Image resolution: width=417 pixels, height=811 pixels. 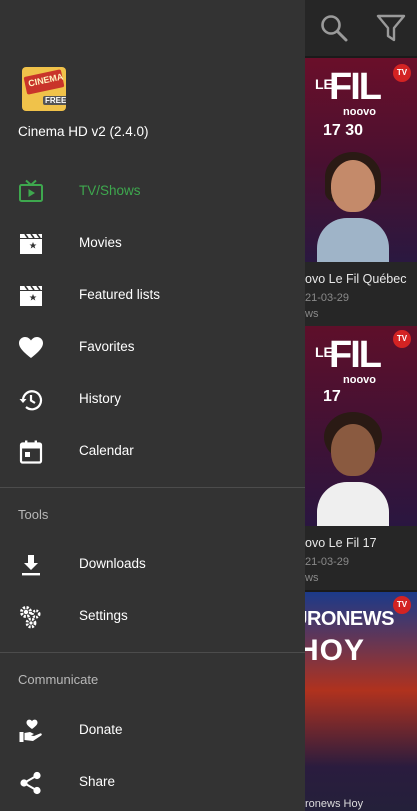 I want to click on heart-icon, so click(x=31, y=347).